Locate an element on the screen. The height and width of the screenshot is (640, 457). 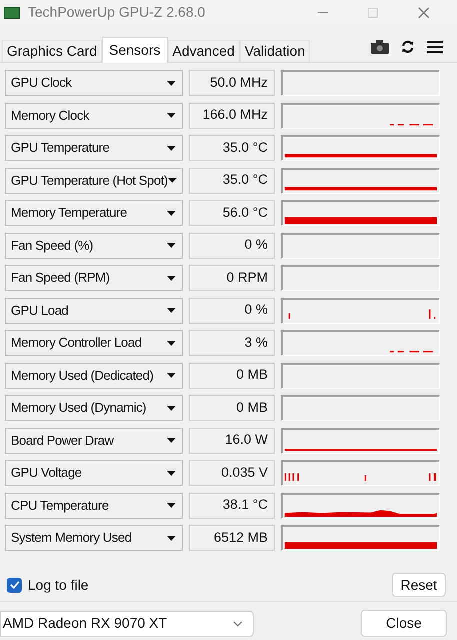
tab: Graphics Card is located at coordinates (52, 51).